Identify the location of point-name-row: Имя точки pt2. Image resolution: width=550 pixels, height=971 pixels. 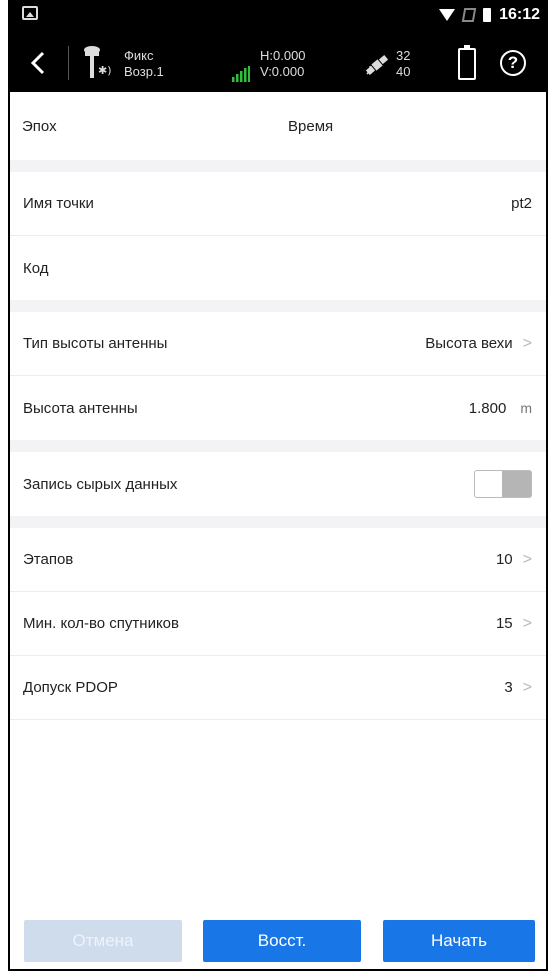
(278, 204).